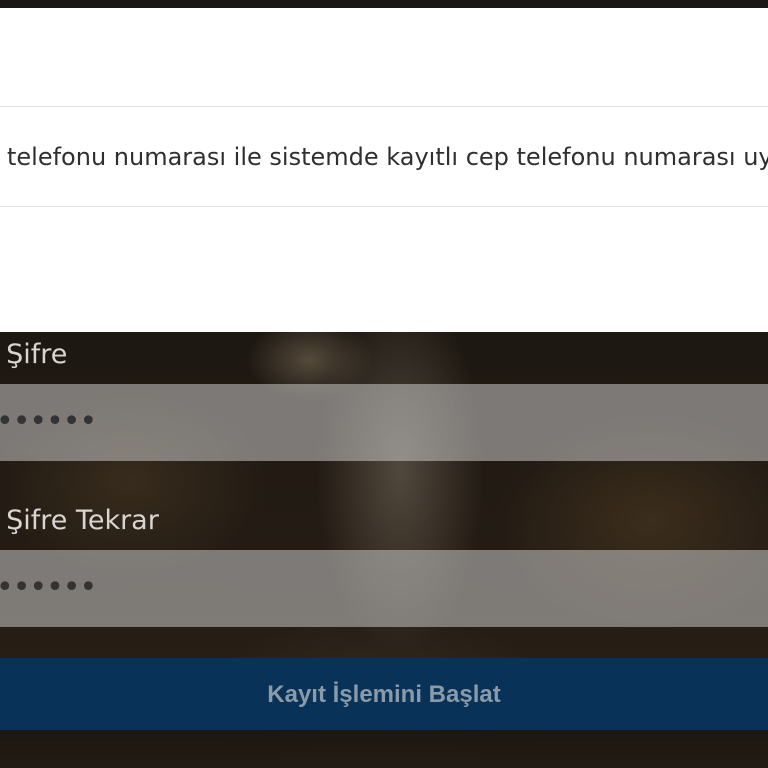 Image resolution: width=768 pixels, height=768 pixels. Describe the element at coordinates (48, 587) in the screenshot. I see `password-repeat-masked-value: ••••••` at that location.